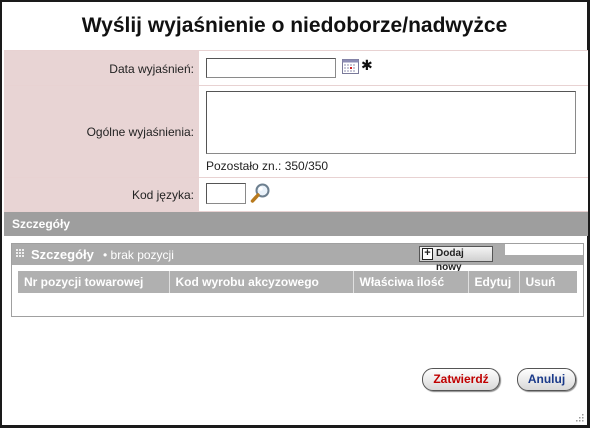  Describe the element at coordinates (350, 66) in the screenshot. I see `calendar-icon` at that location.